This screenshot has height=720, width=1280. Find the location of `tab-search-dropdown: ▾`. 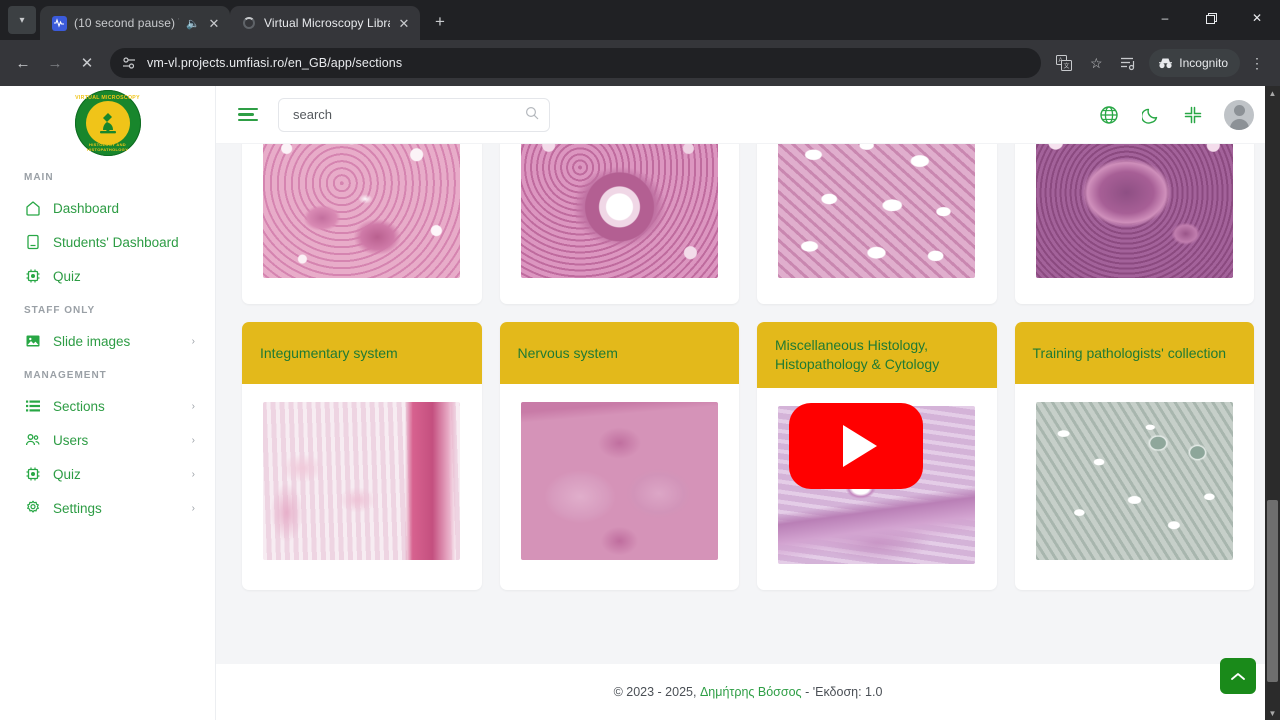

tab-search-dropdown: ▾ is located at coordinates (22, 20).